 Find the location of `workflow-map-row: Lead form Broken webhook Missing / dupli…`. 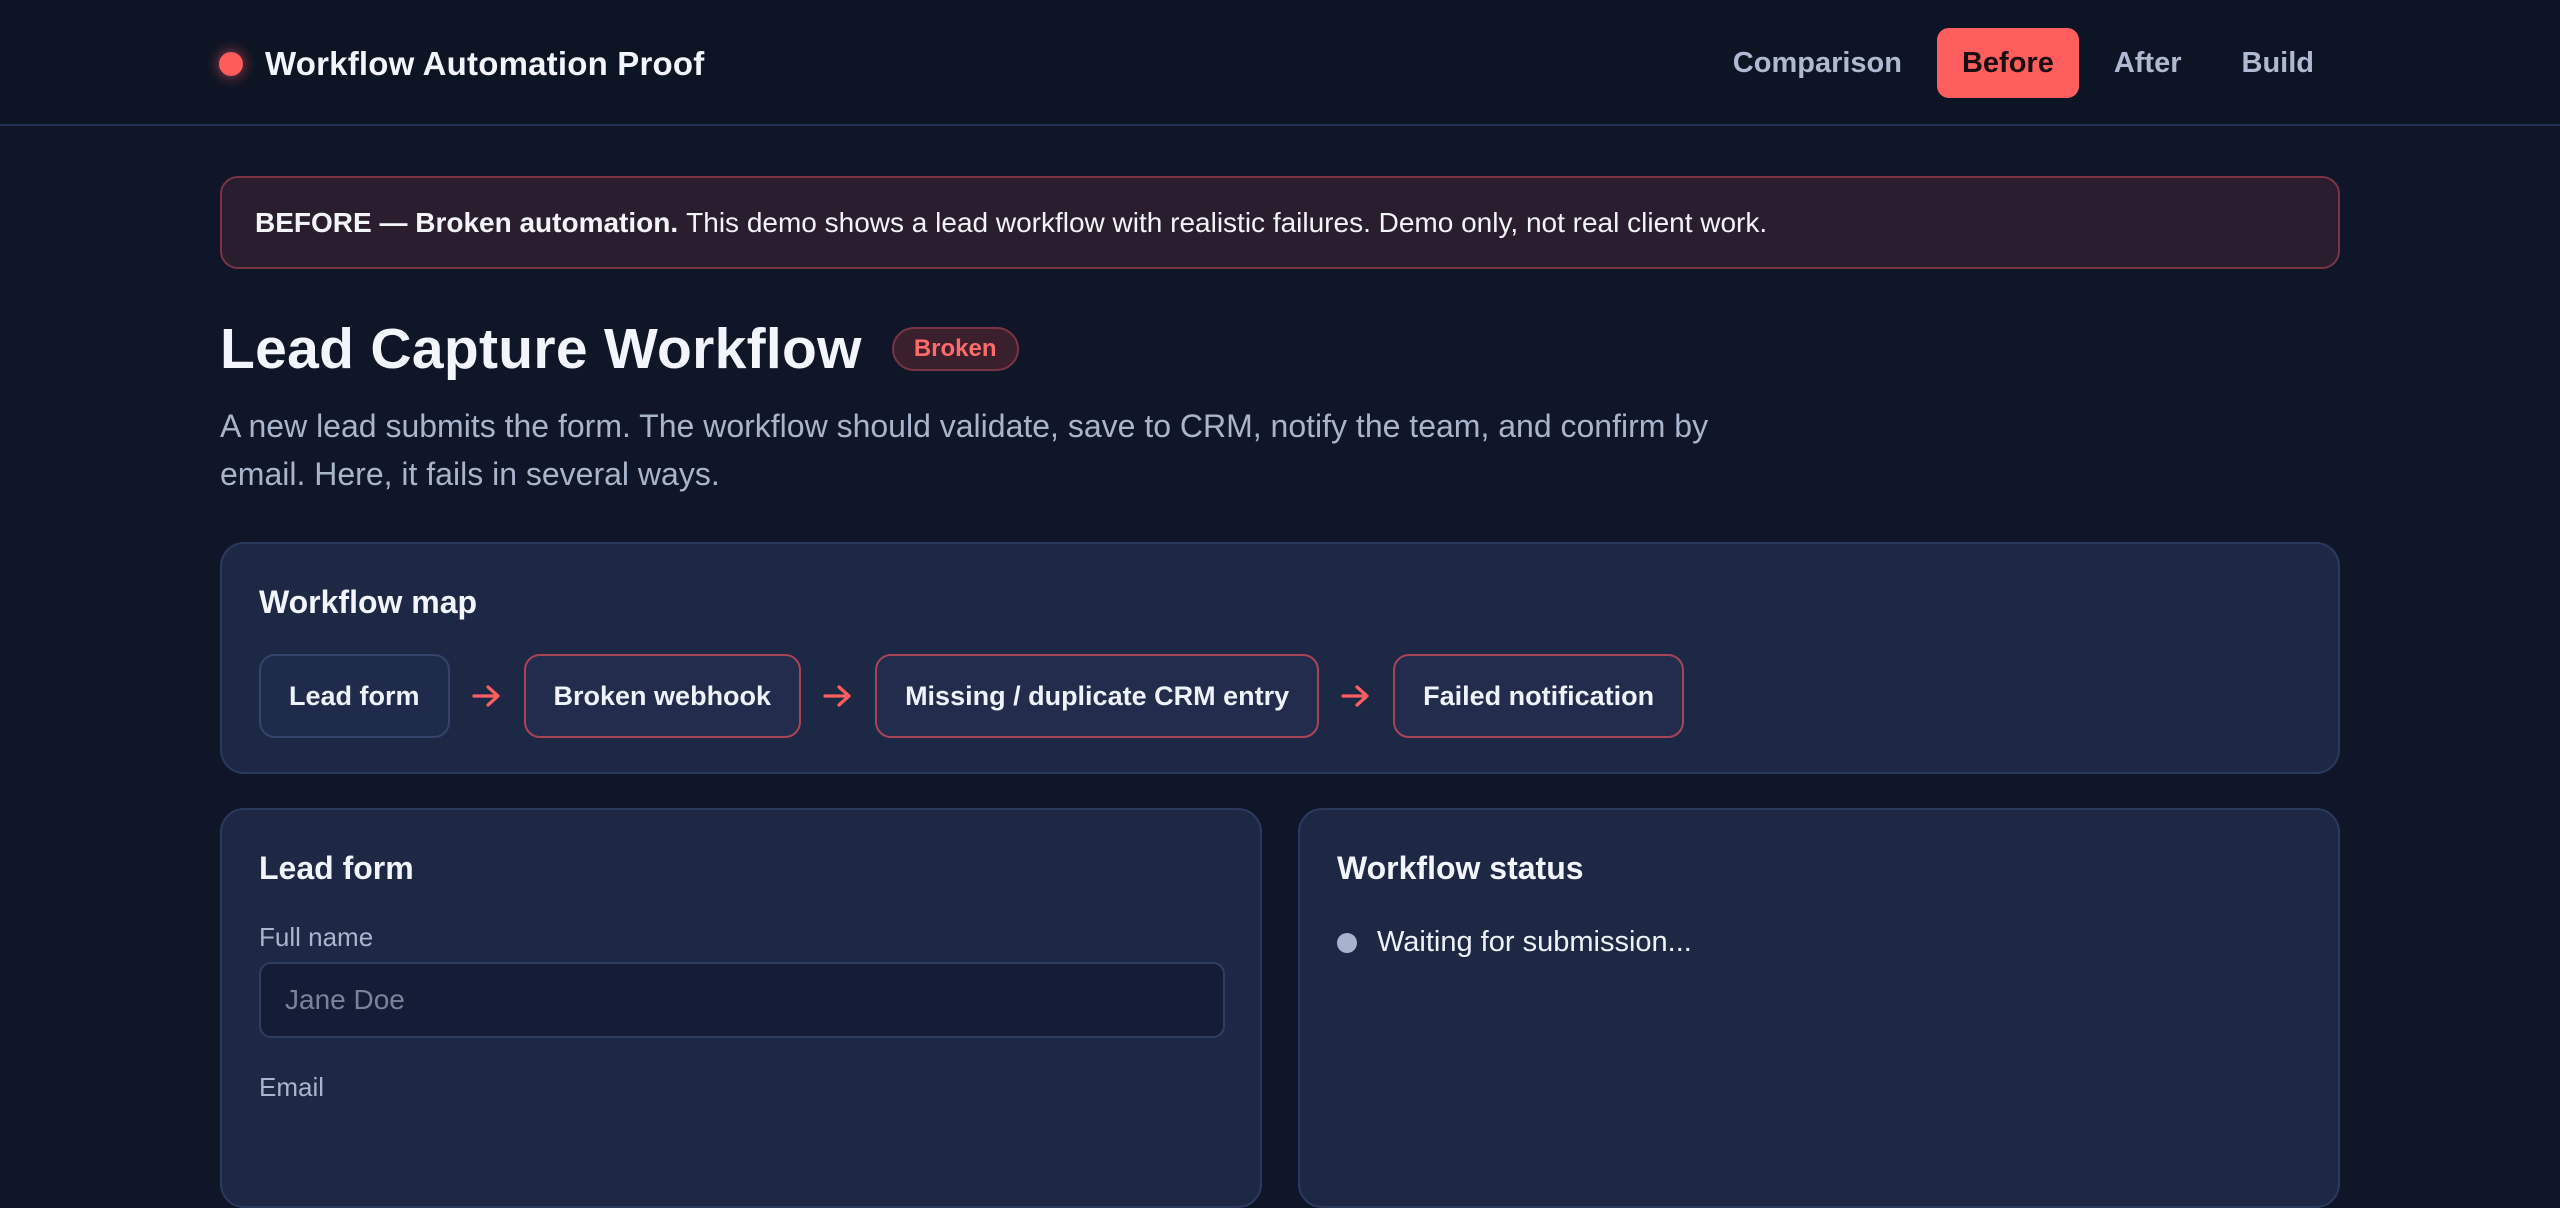

workflow-map-row: Lead form Broken webhook Missing / dupli… is located at coordinates (972, 696).